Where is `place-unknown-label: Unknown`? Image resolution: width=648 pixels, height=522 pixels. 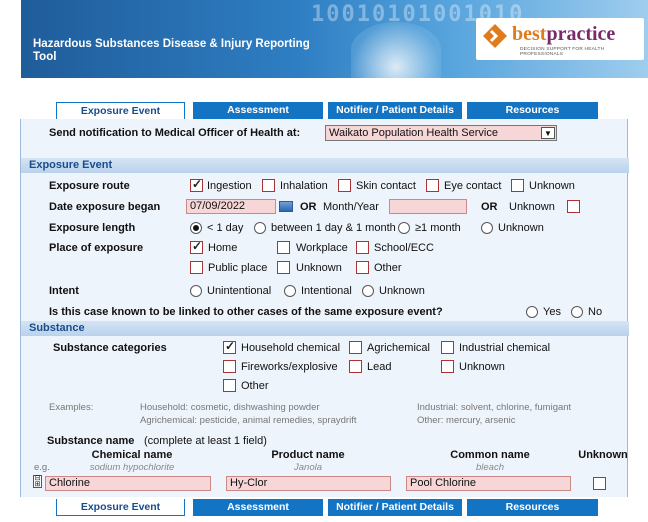 place-unknown-label: Unknown is located at coordinates (319, 268).